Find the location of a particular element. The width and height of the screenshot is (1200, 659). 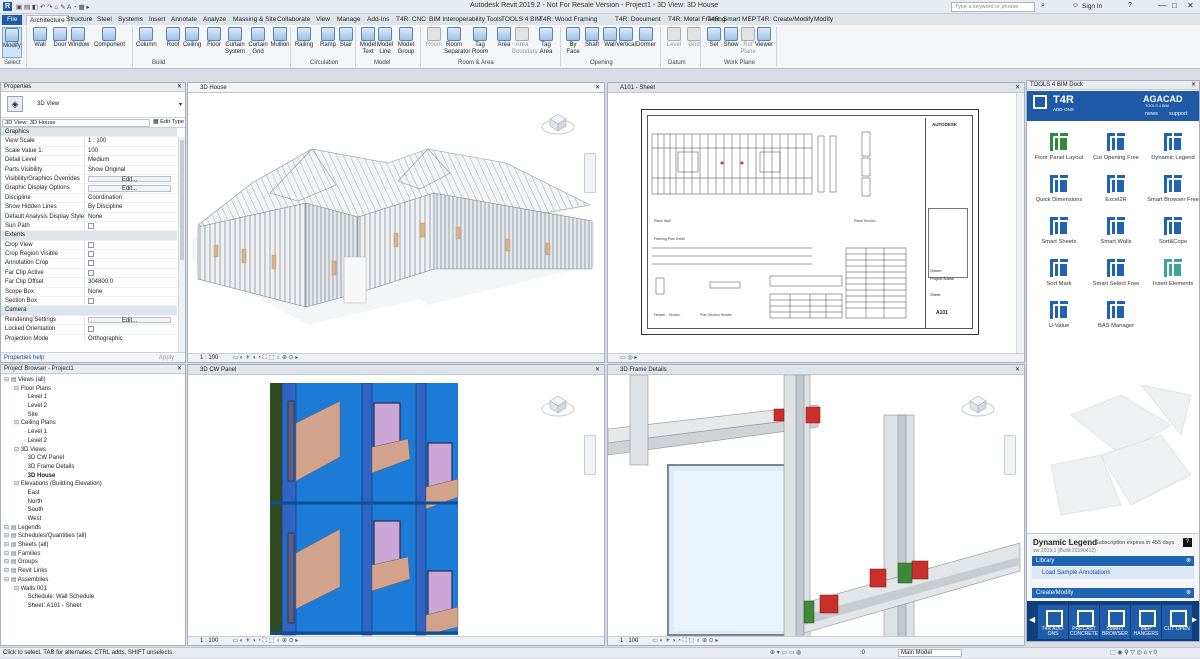

ribbon-button-shaft: Shaft is located at coordinates (592, 38).